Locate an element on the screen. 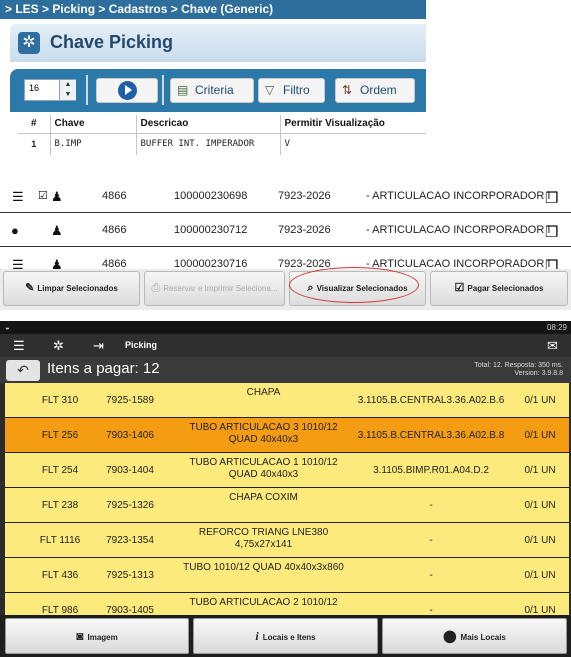 This screenshot has width=571, height=657. exit-icon: ⇥ is located at coordinates (98, 345).